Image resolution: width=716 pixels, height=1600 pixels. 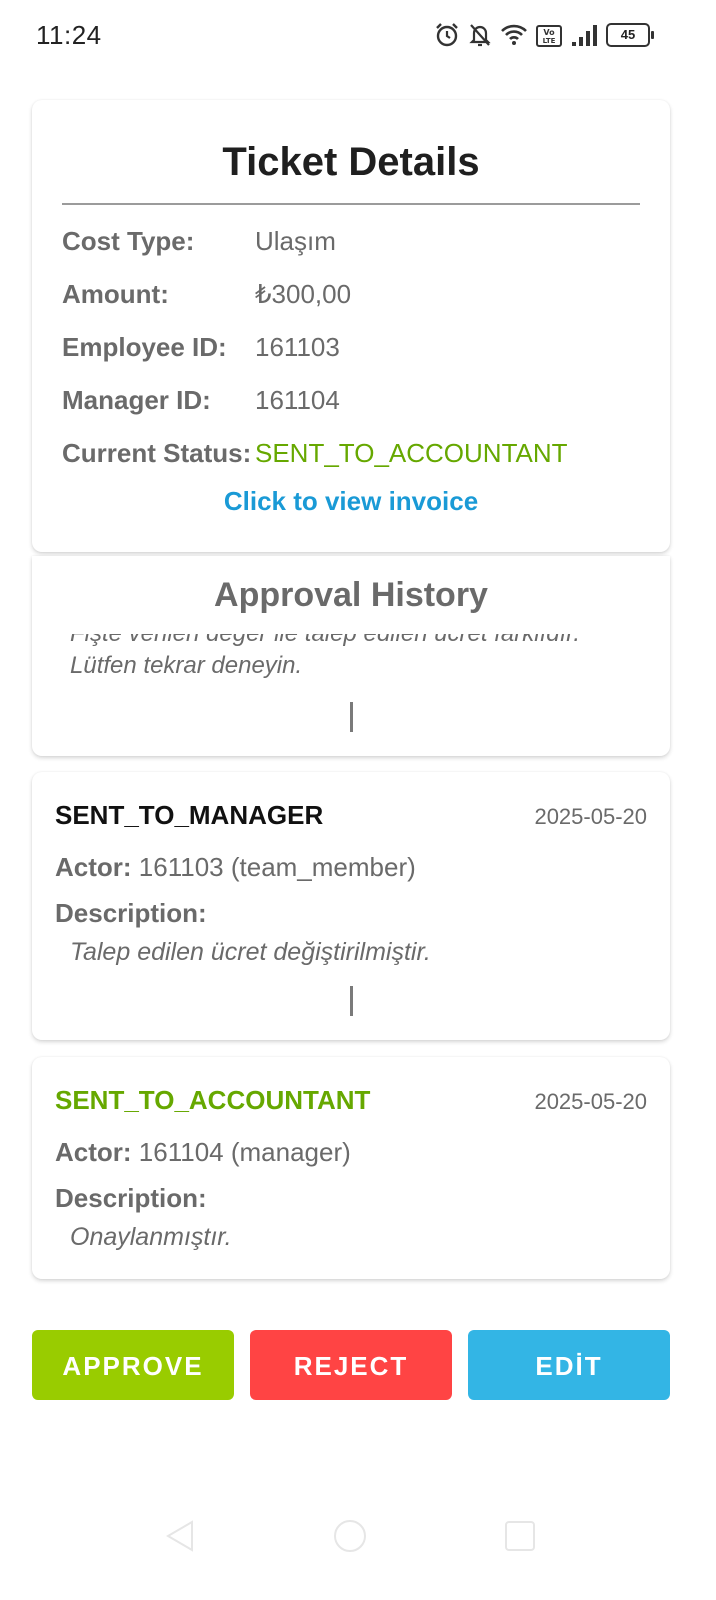 What do you see at coordinates (144, 347) in the screenshot?
I see `employee-id-label: Employee ID:` at bounding box center [144, 347].